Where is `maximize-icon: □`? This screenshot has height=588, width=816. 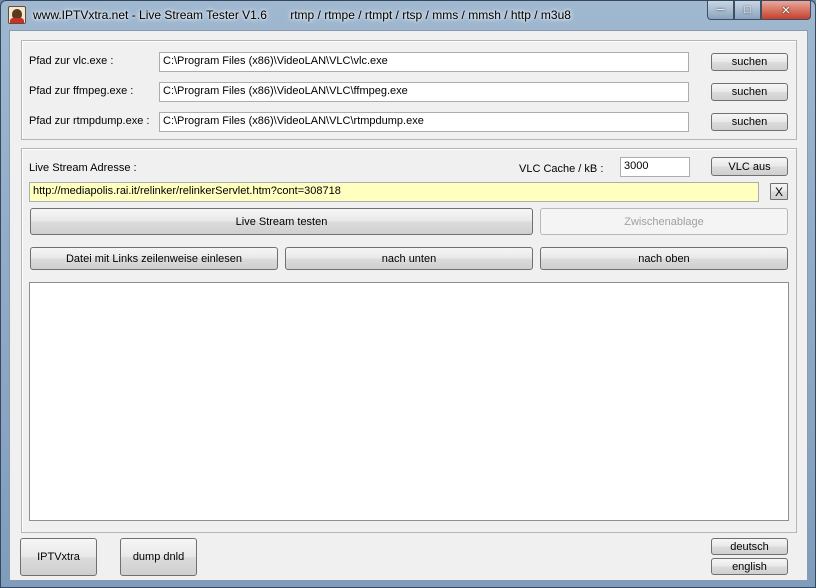 maximize-icon: □ is located at coordinates (747, 10).